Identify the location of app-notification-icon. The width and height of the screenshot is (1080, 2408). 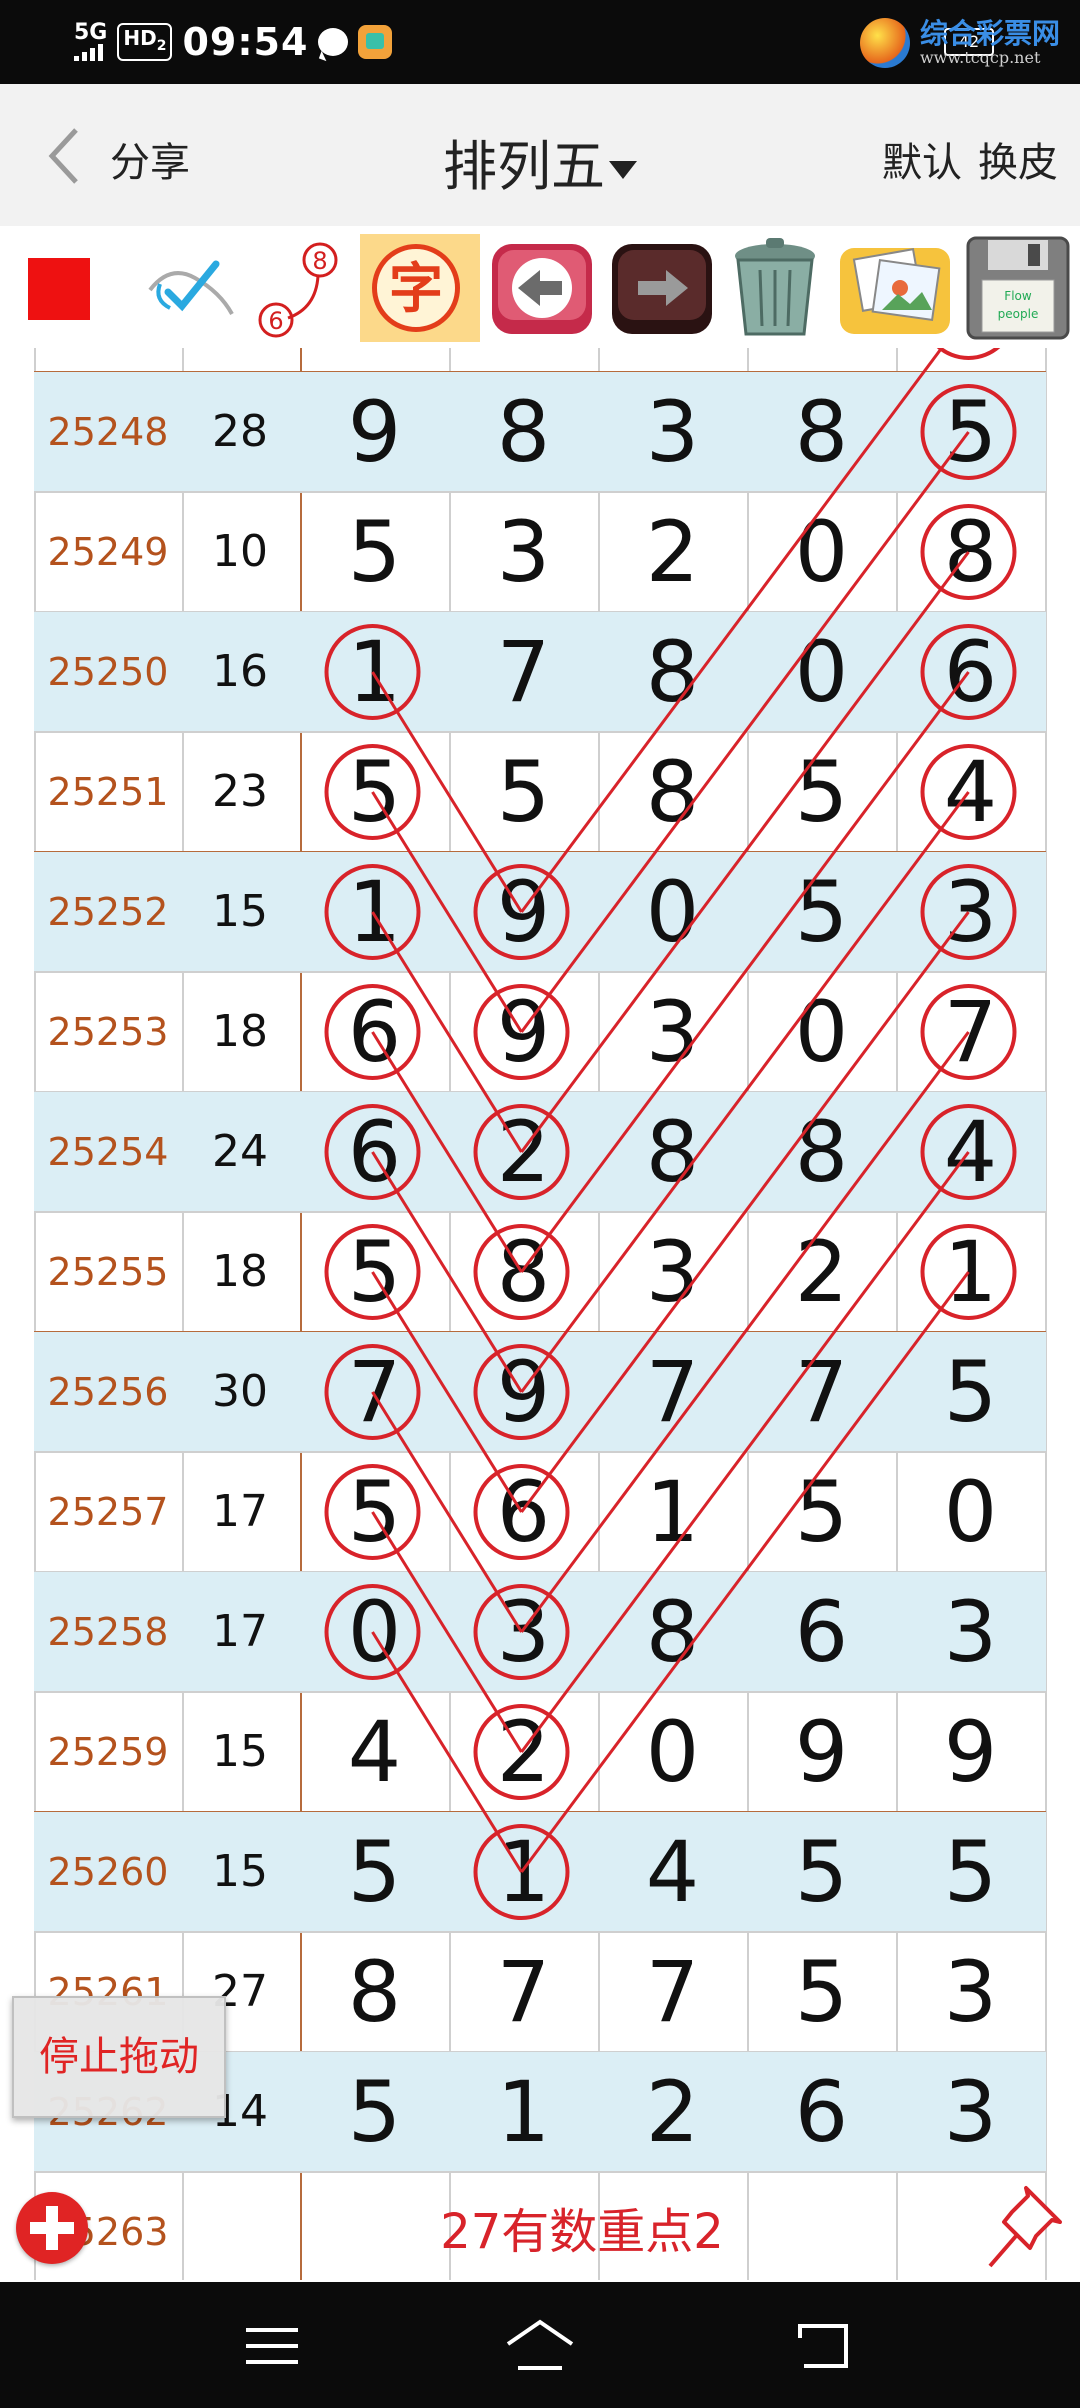
(375, 42).